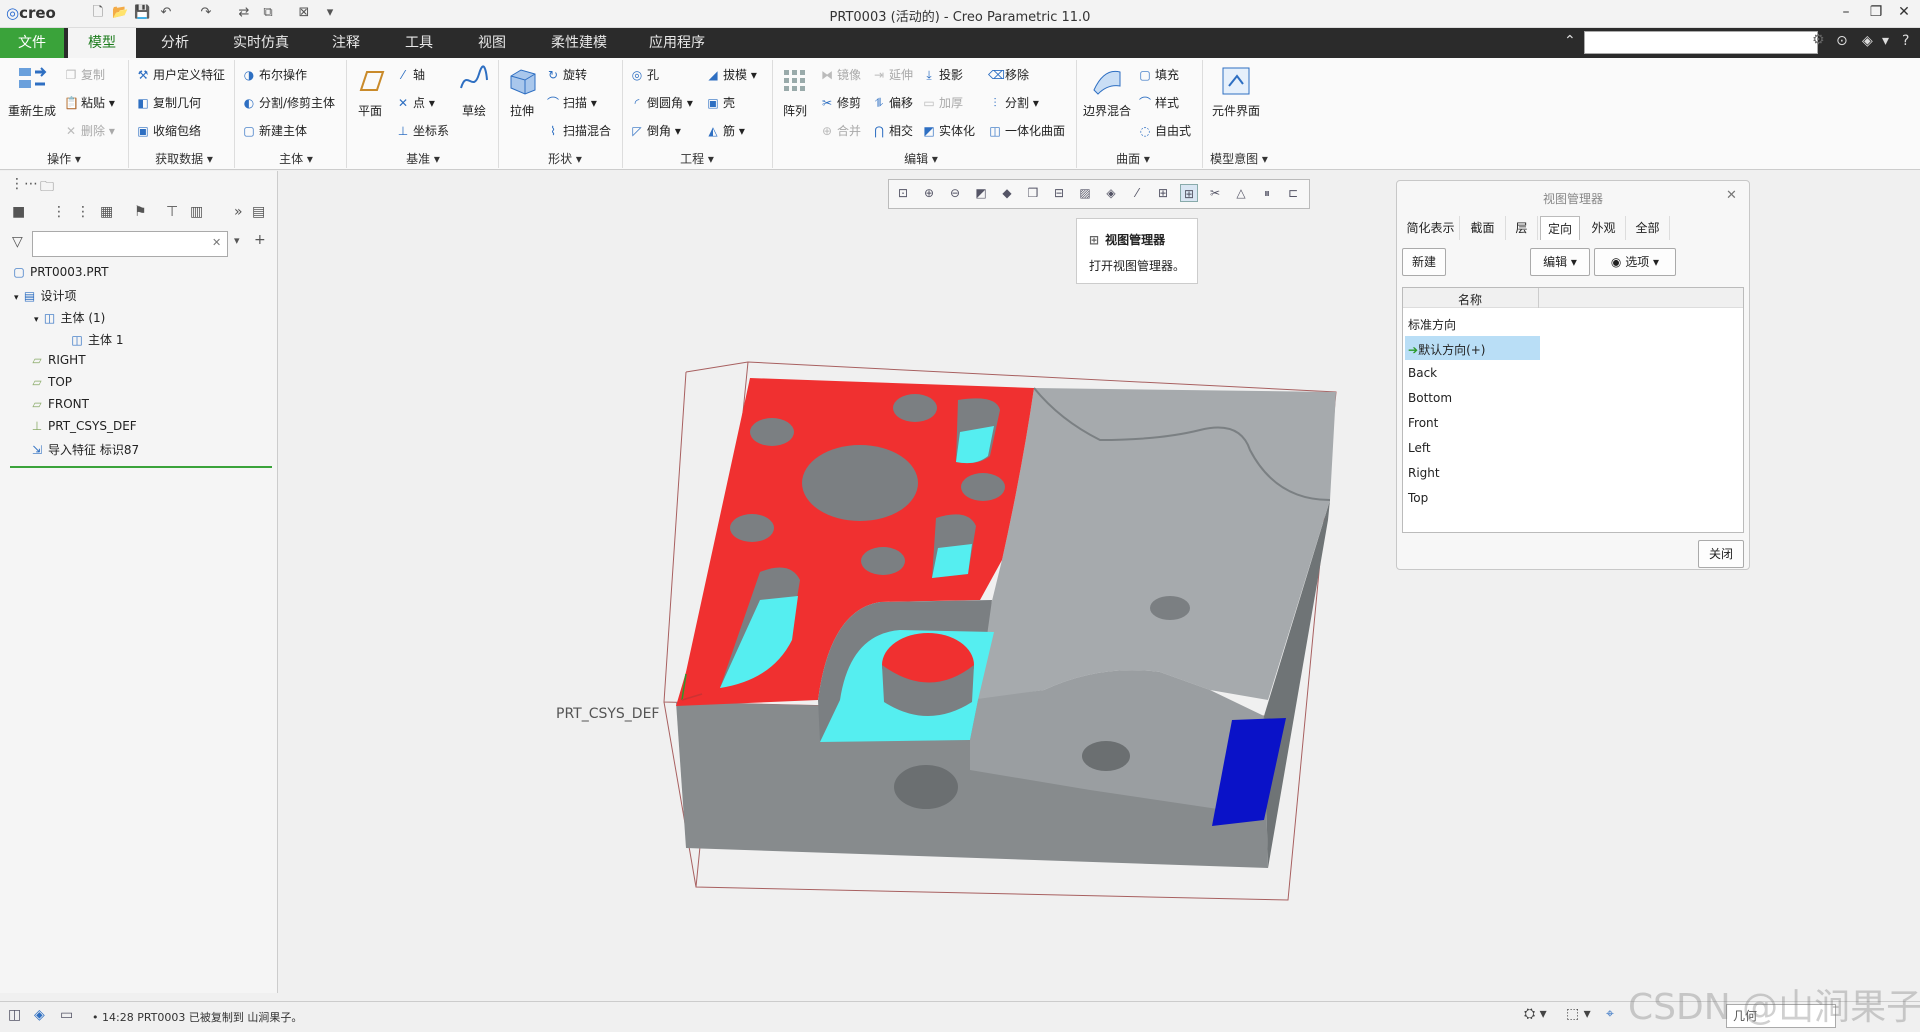 The width and height of the screenshot is (1920, 1032). What do you see at coordinates (1604, 228) in the screenshot?
I see `tab-appearance: 外观` at bounding box center [1604, 228].